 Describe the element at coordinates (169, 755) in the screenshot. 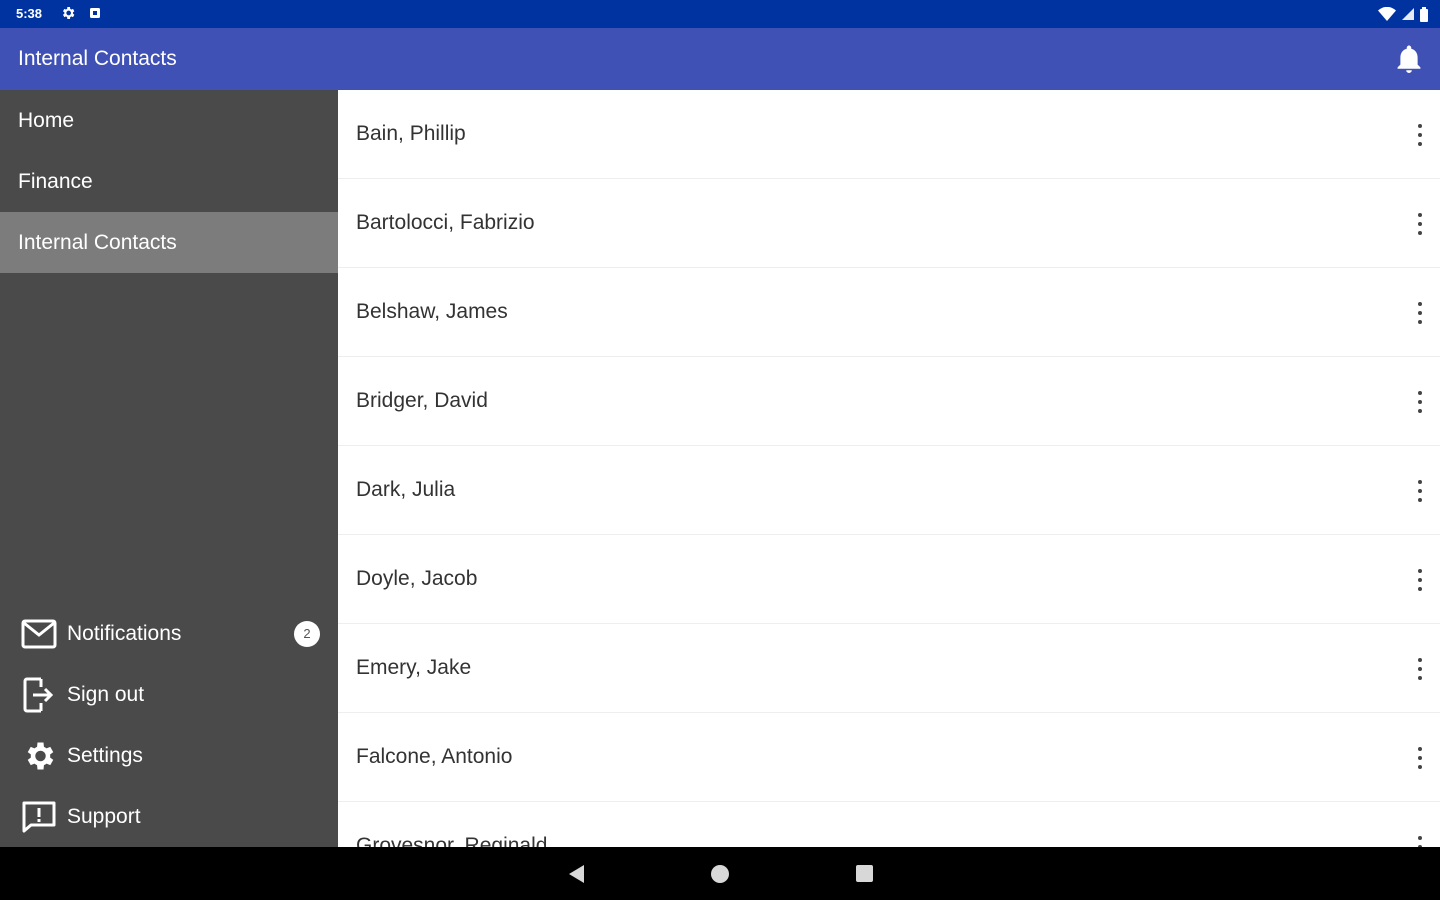

I see `settings-item: Settings` at that location.